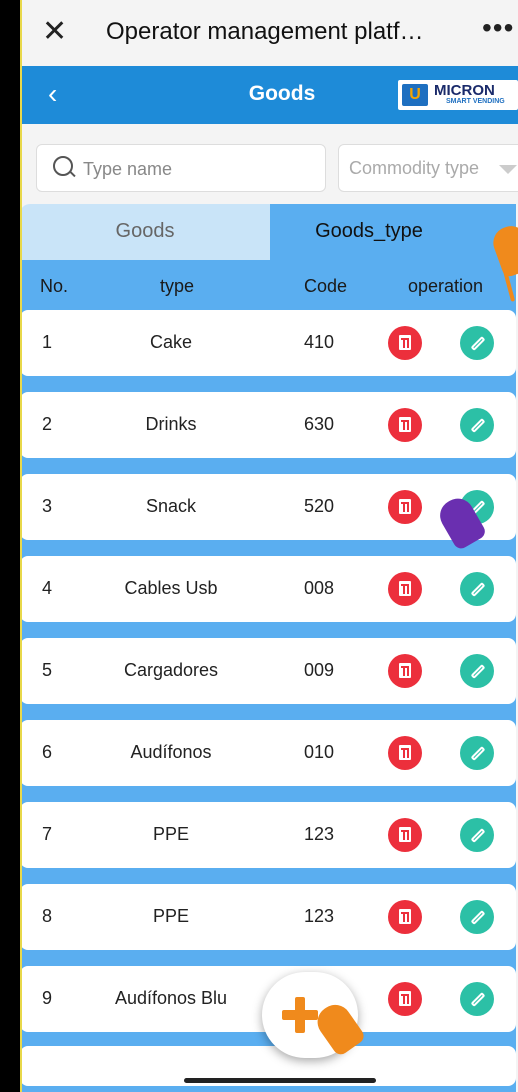 The image size is (518, 1092). Describe the element at coordinates (171, 670) in the screenshot. I see `row-type: Cargadores` at that location.